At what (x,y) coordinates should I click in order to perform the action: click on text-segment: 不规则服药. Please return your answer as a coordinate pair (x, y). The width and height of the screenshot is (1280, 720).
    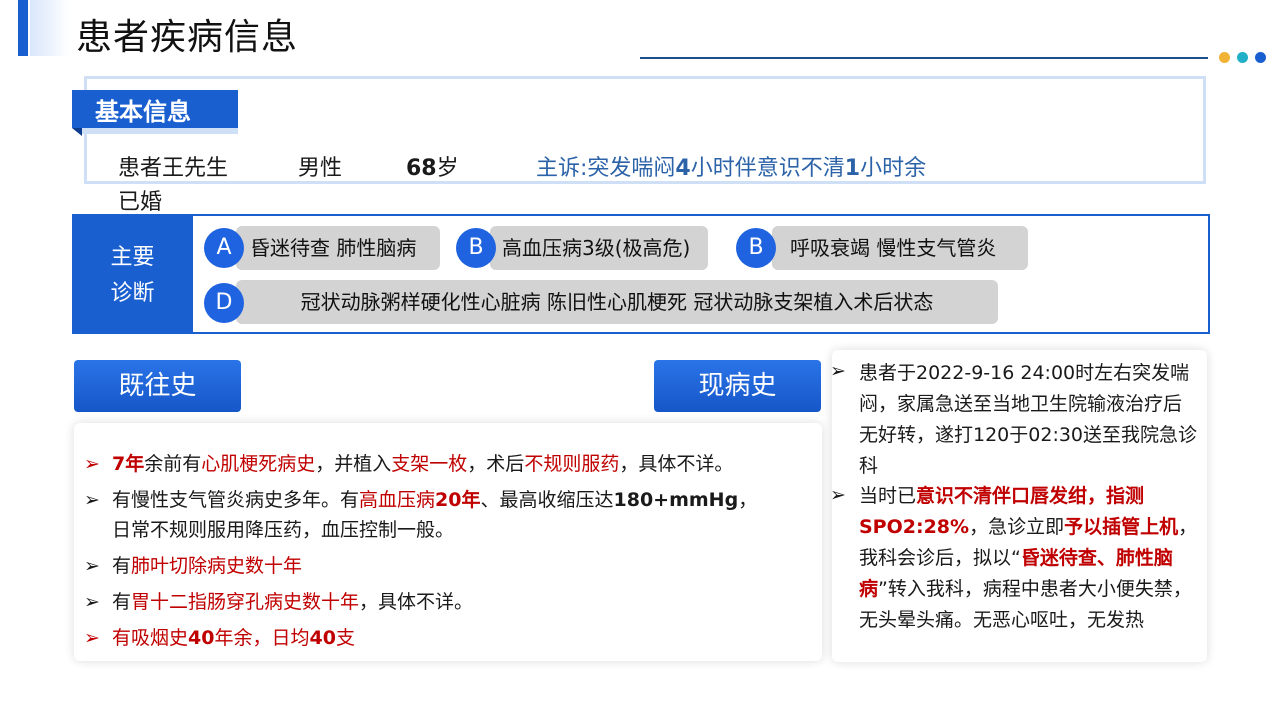
    Looking at the image, I should click on (572, 464).